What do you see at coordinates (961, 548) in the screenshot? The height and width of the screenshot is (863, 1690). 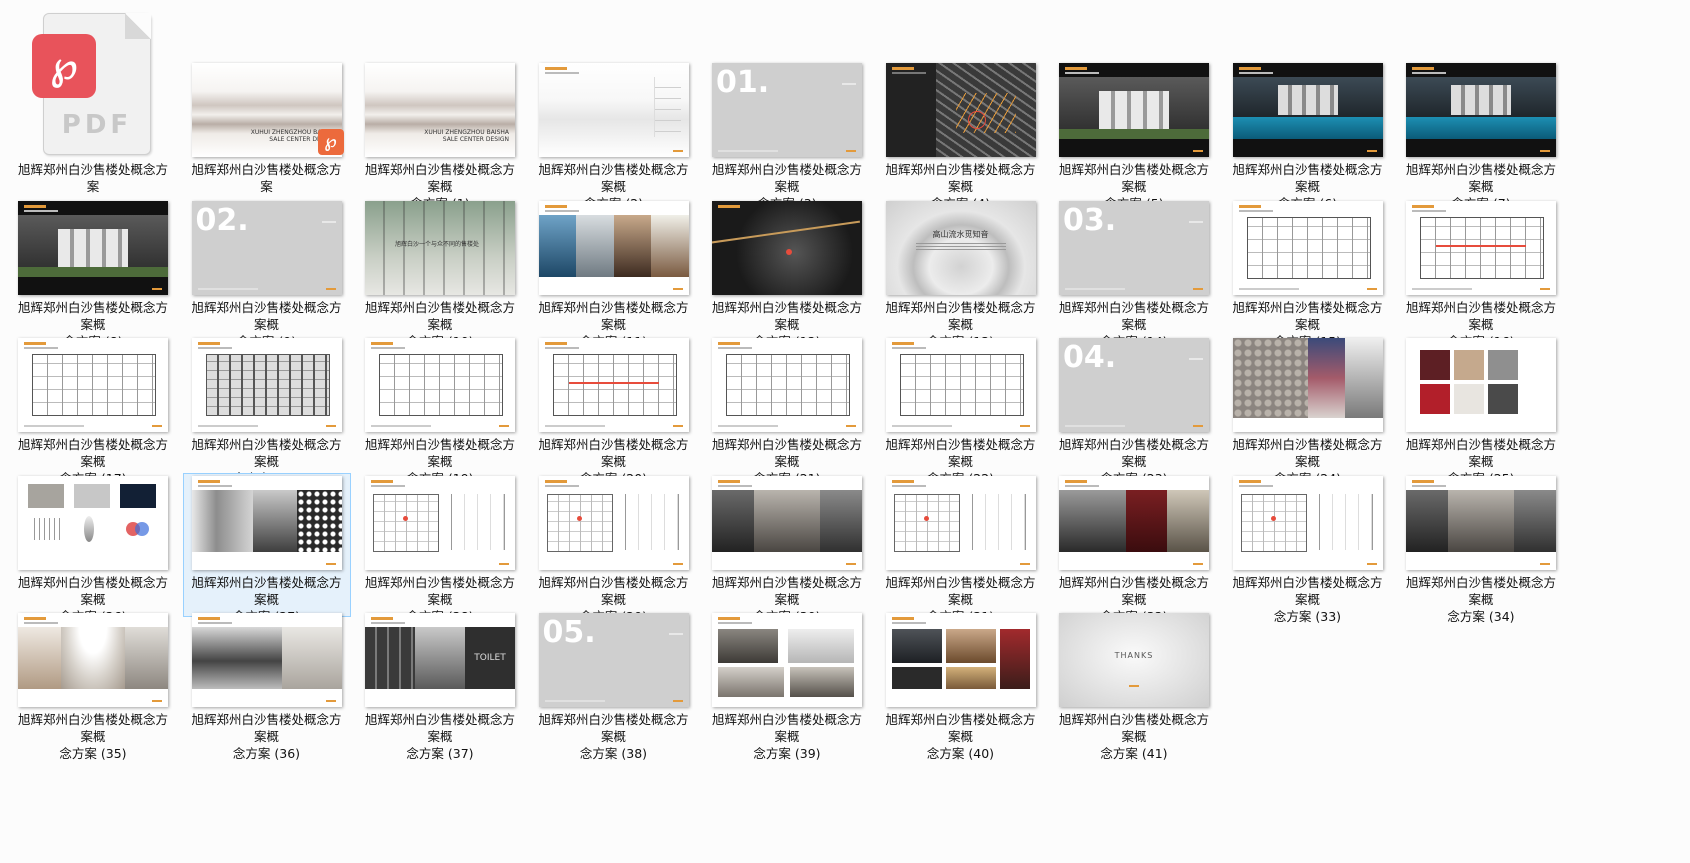 I see `file-item: 旭辉郑州白沙售楼处概念方案概念方案 (31)` at bounding box center [961, 548].